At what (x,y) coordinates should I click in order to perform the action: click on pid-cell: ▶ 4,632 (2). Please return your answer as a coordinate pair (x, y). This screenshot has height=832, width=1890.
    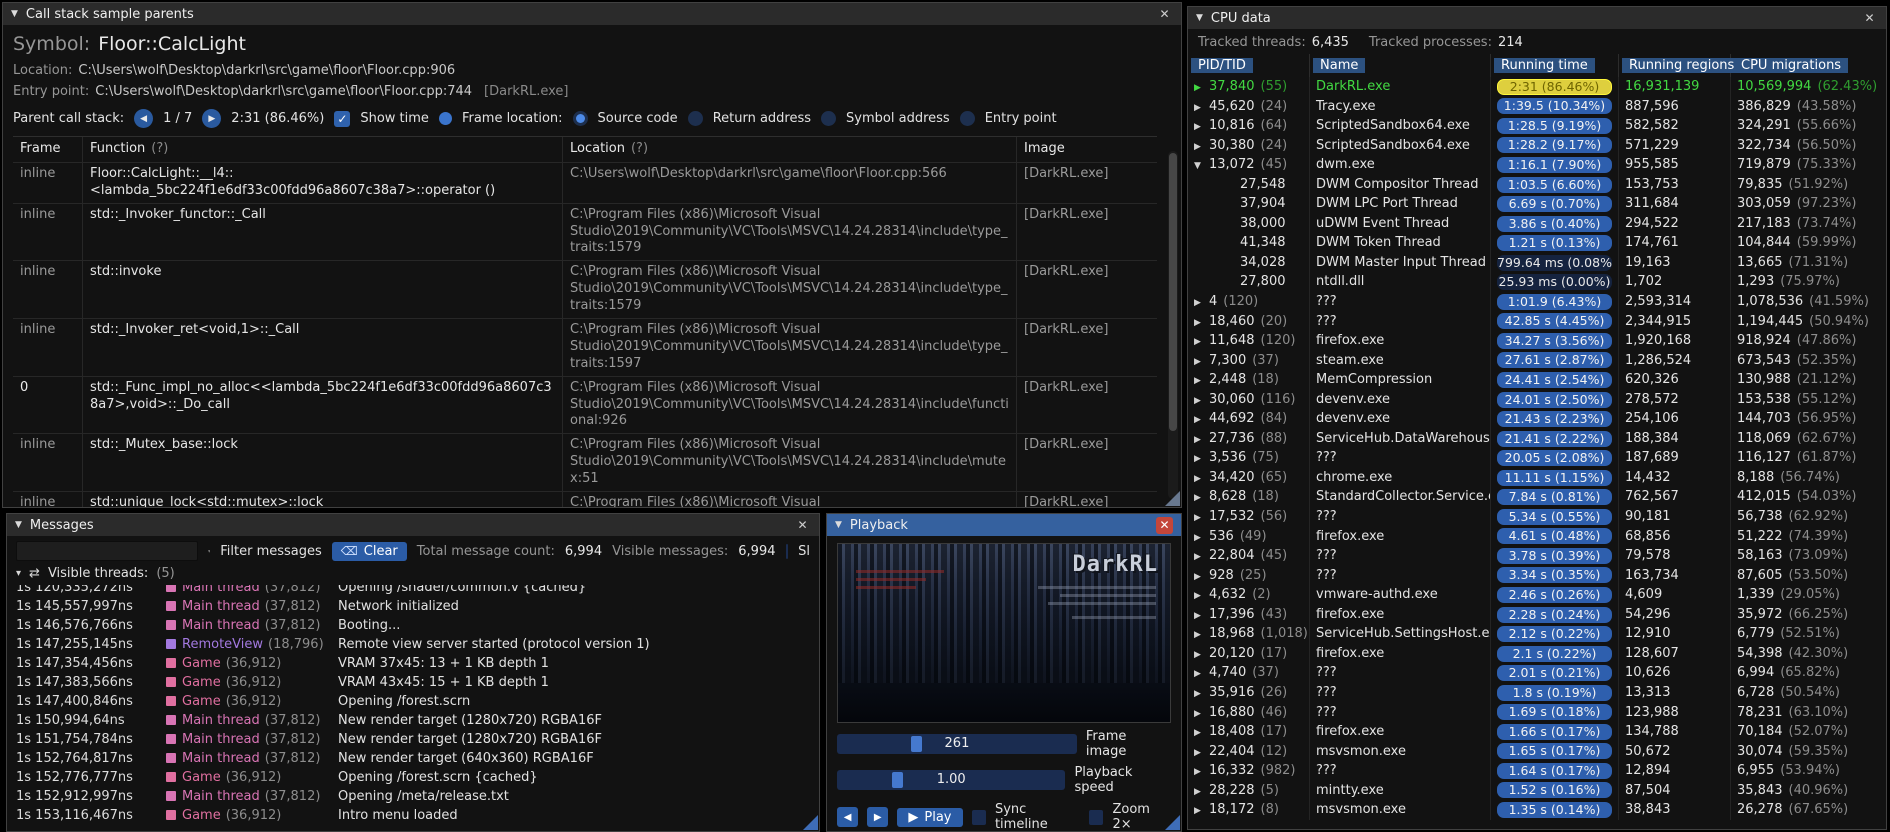
    Looking at the image, I should click on (1249, 595).